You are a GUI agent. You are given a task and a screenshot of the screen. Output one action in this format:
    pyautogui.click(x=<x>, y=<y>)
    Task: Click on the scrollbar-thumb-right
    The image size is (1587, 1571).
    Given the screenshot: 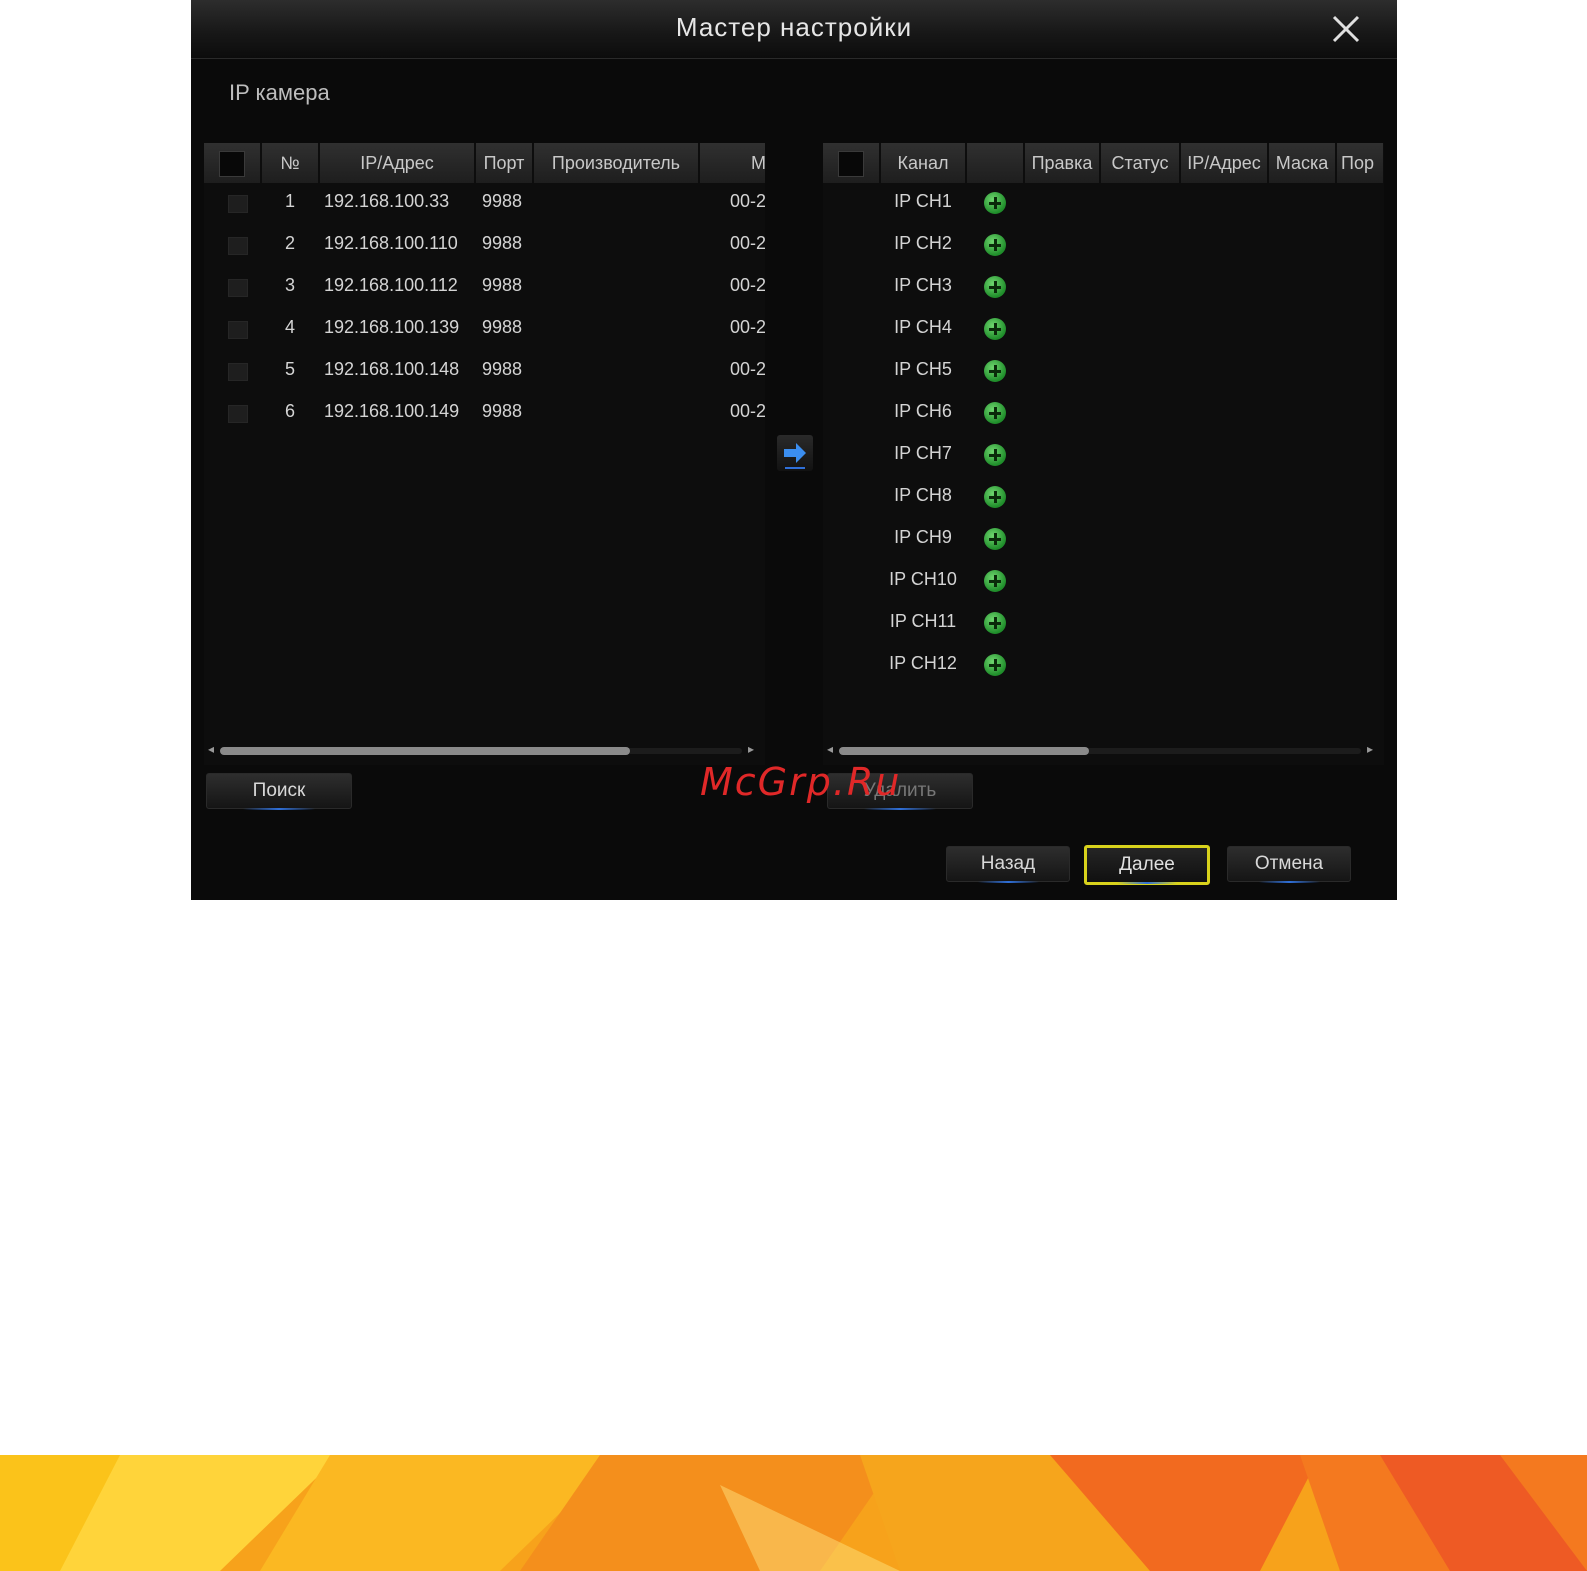 What is the action you would take?
    pyautogui.click(x=964, y=751)
    